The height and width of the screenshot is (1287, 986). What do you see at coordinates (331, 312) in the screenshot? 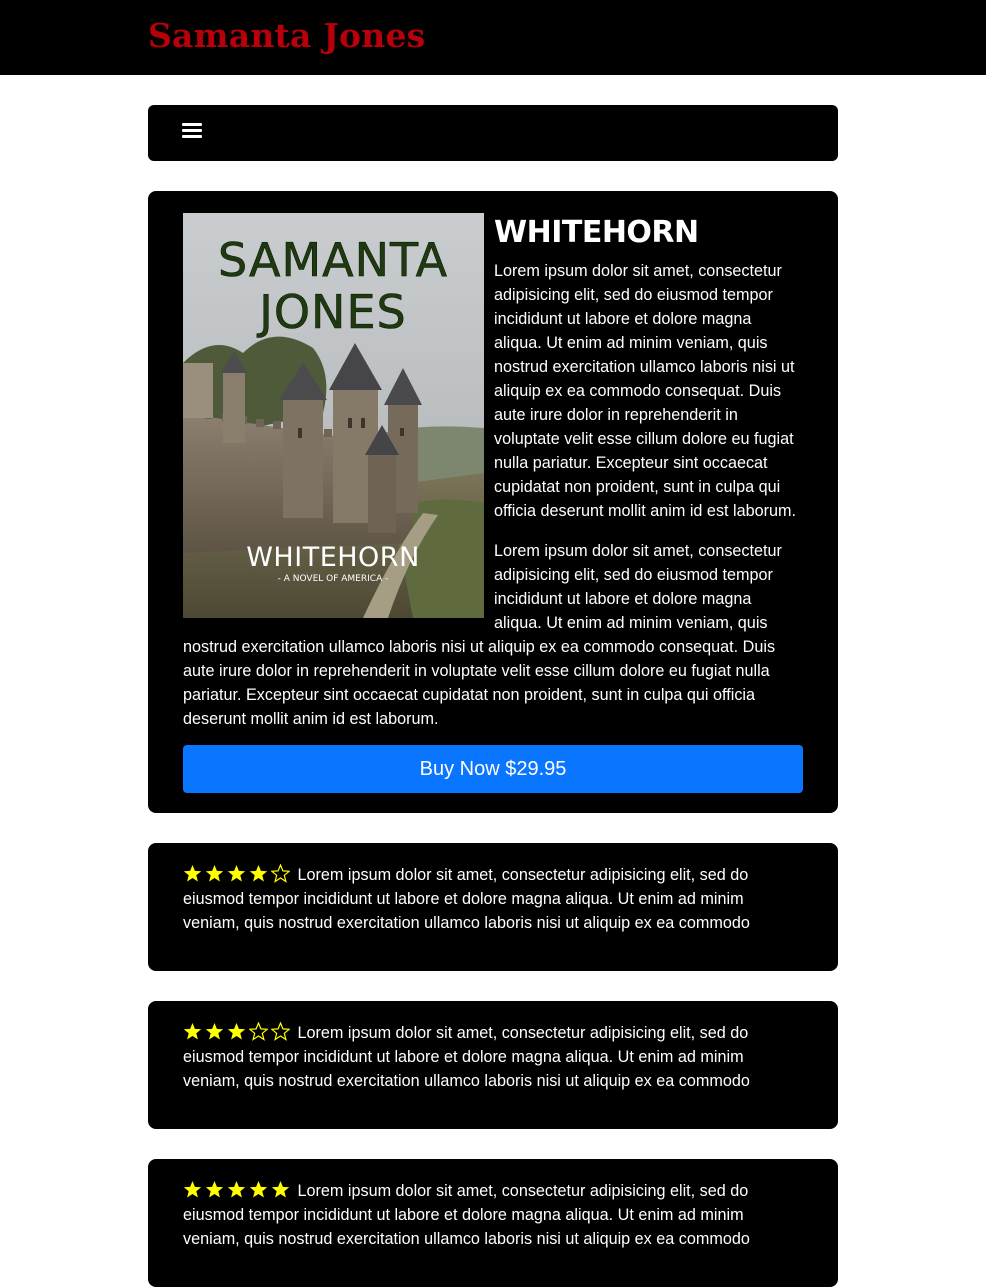
I see `cover-author-line2: JONES` at bounding box center [331, 312].